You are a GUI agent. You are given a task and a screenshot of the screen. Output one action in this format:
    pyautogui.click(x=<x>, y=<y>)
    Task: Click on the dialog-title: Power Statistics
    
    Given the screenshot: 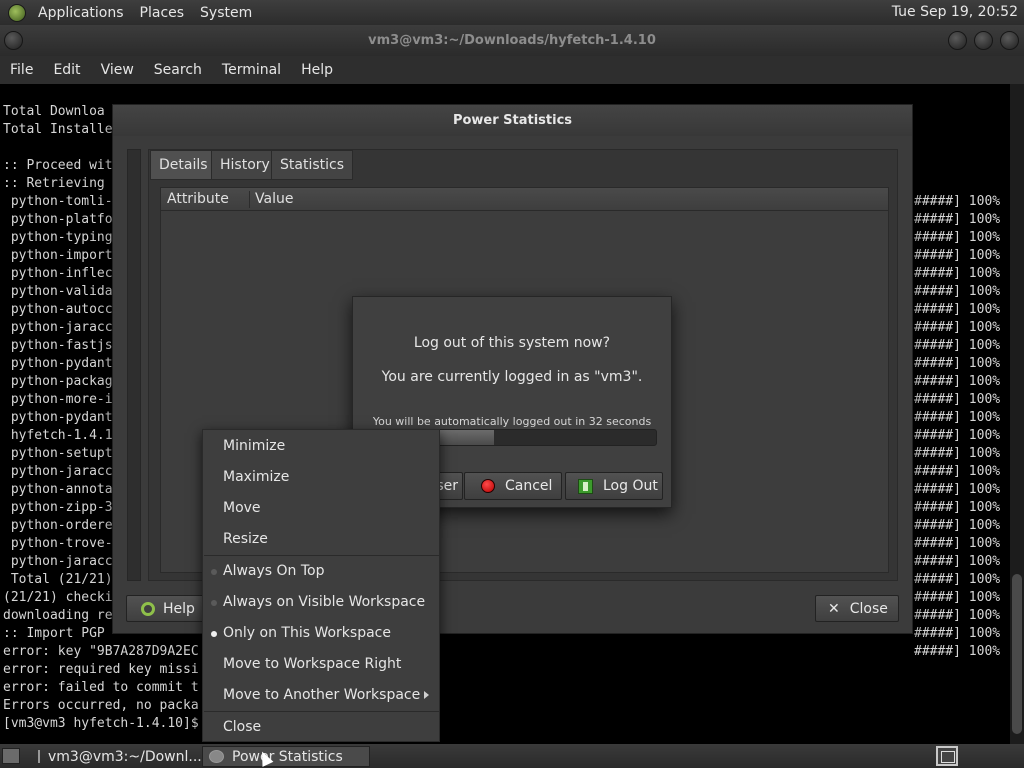 What is the action you would take?
    pyautogui.click(x=512, y=120)
    